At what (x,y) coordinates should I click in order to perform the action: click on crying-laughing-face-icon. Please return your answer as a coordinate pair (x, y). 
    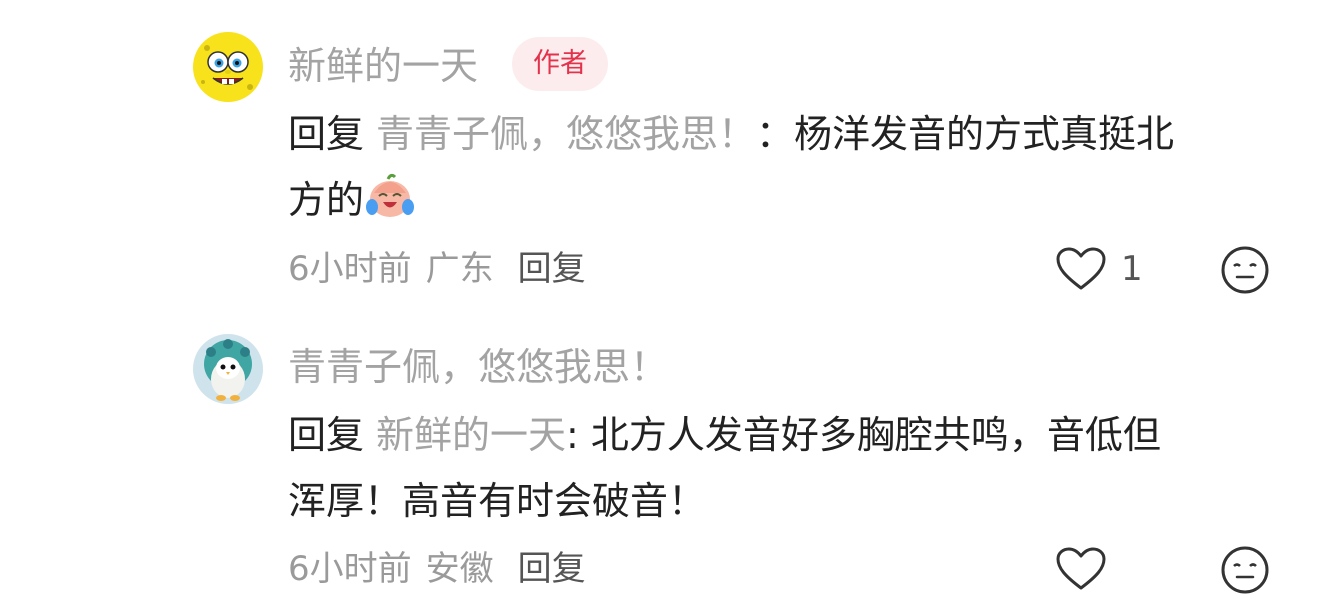
    Looking at the image, I should click on (390, 195).